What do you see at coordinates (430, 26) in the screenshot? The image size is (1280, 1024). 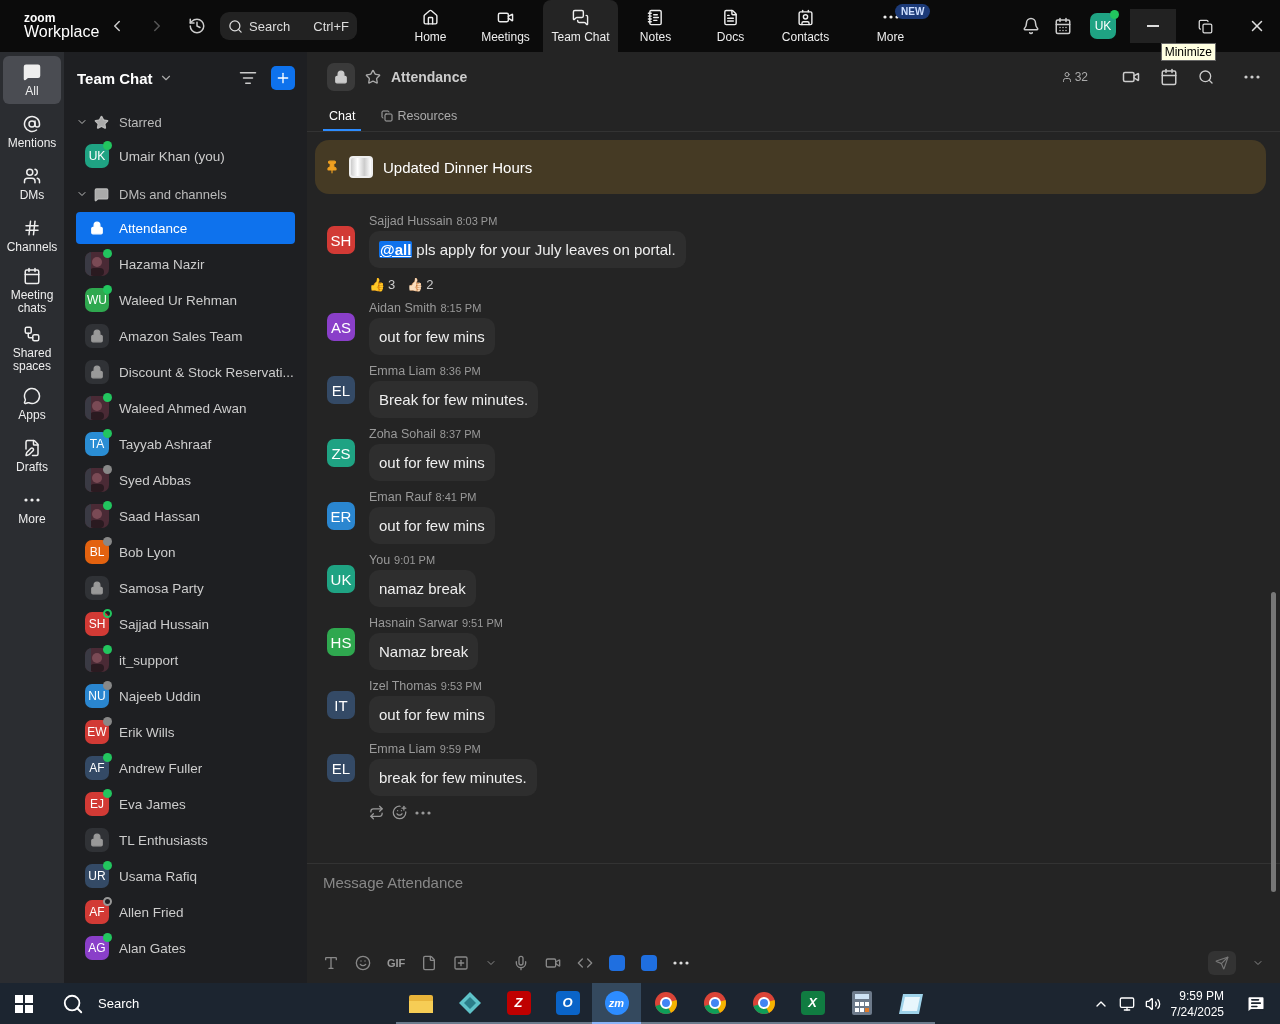 I see `nav-tab: Home` at bounding box center [430, 26].